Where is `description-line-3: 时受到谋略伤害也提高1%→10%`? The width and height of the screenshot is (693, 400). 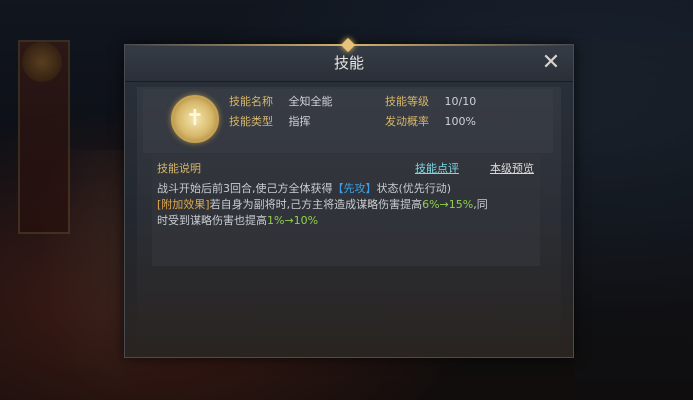
description-line-3: 时受到谋略伤害也提高1%→10% is located at coordinates (237, 220).